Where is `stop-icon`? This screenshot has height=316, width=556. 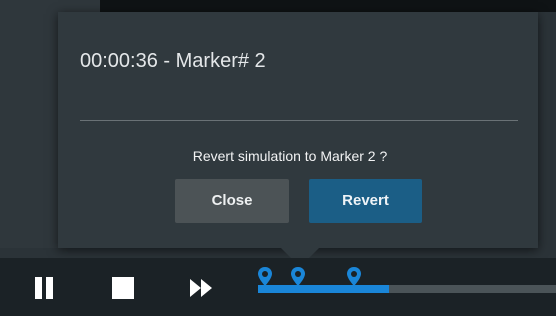 stop-icon is located at coordinates (123, 288).